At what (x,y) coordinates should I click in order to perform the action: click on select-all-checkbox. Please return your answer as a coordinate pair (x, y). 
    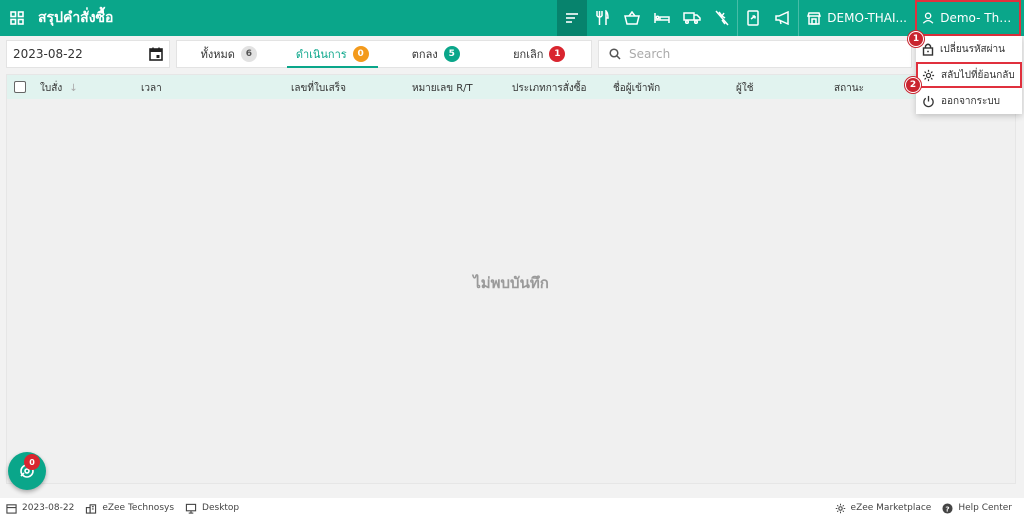
    Looking at the image, I should click on (20, 87).